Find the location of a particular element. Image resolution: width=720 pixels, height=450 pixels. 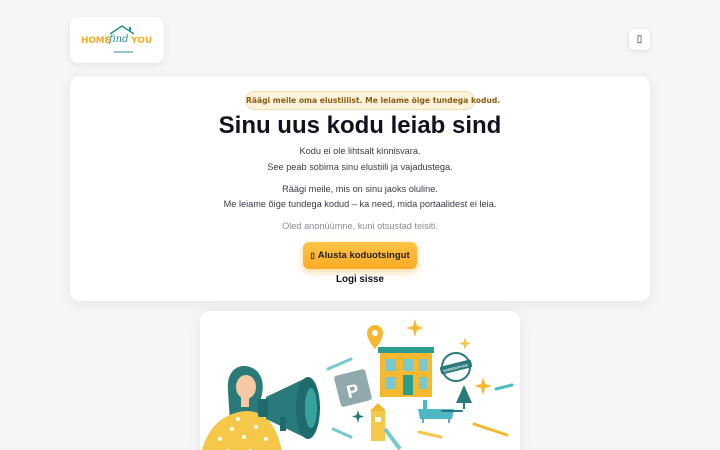

menu-button: ▯ is located at coordinates (639, 39).